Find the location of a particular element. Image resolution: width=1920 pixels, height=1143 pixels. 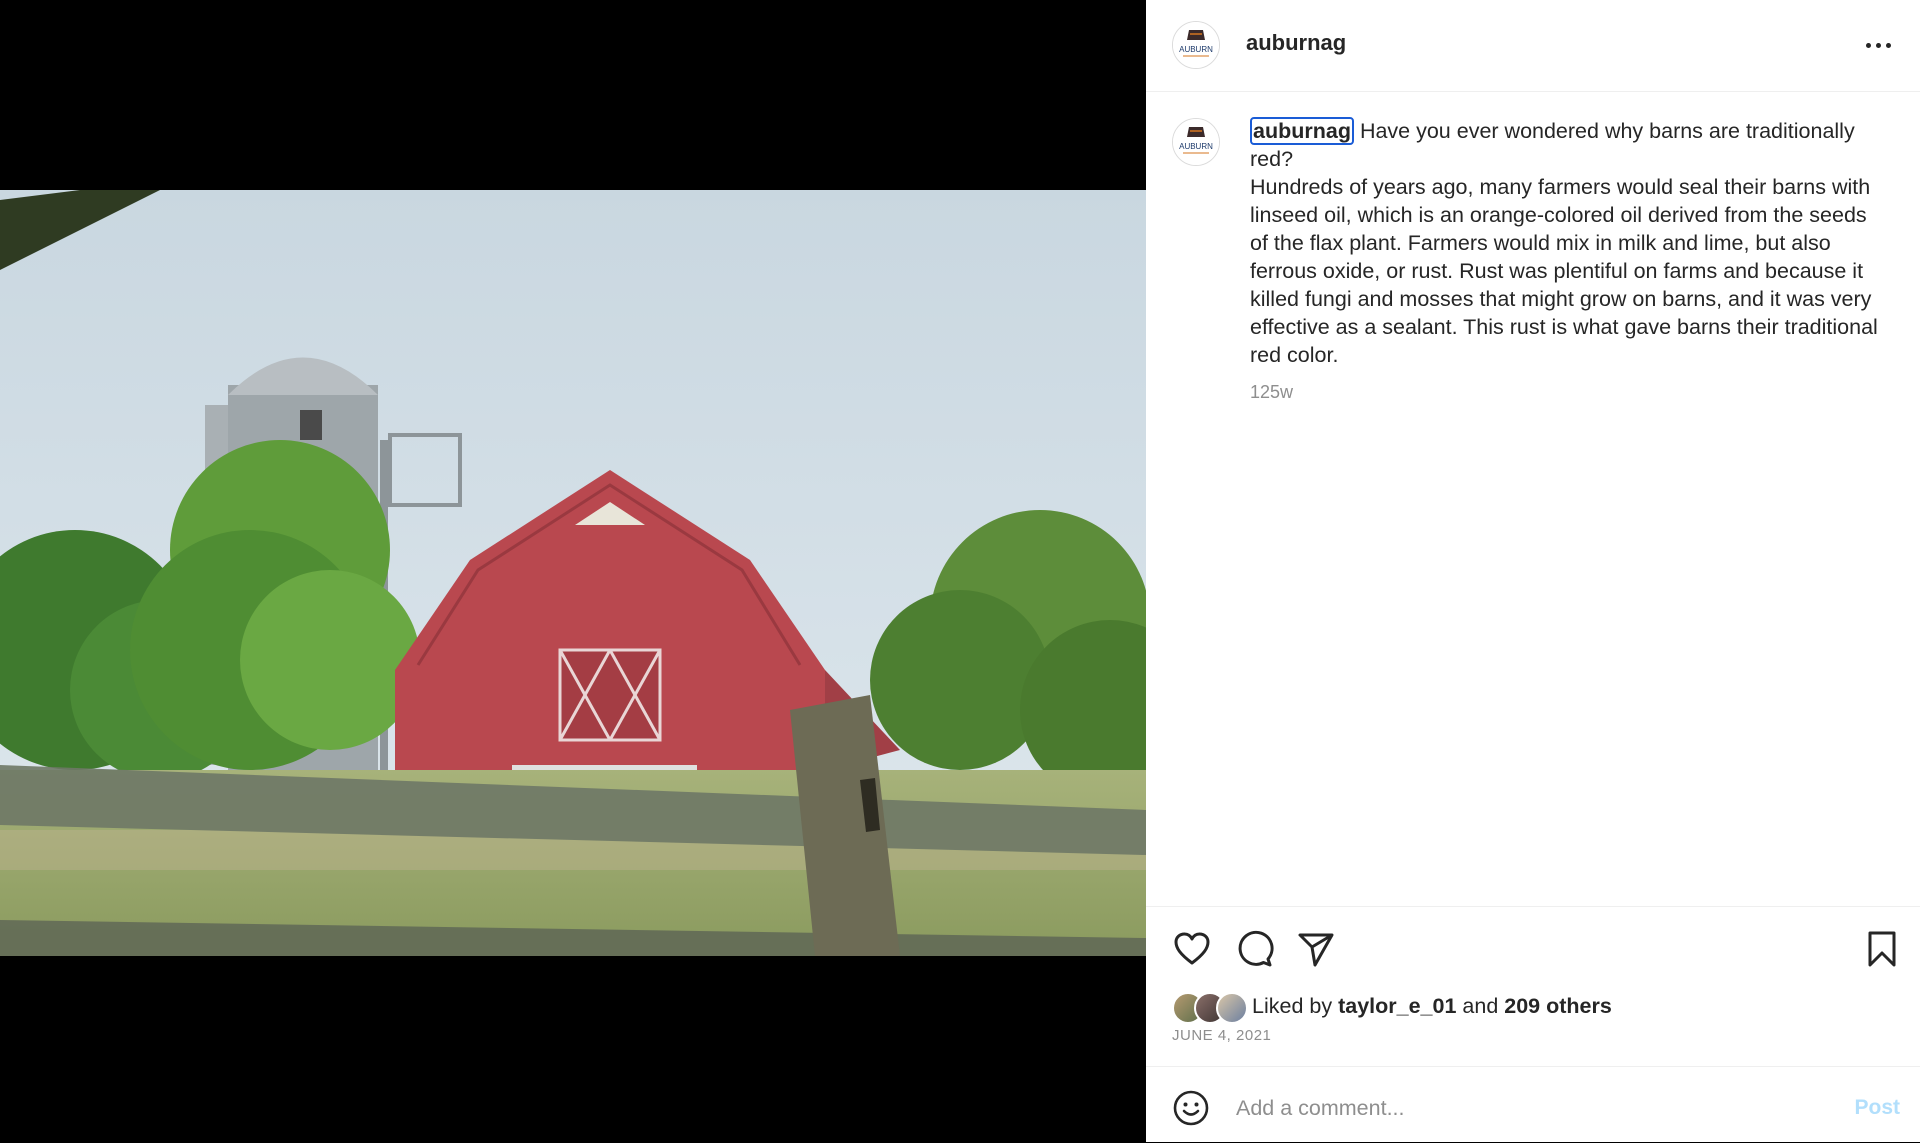

save-button is located at coordinates (1882, 949).